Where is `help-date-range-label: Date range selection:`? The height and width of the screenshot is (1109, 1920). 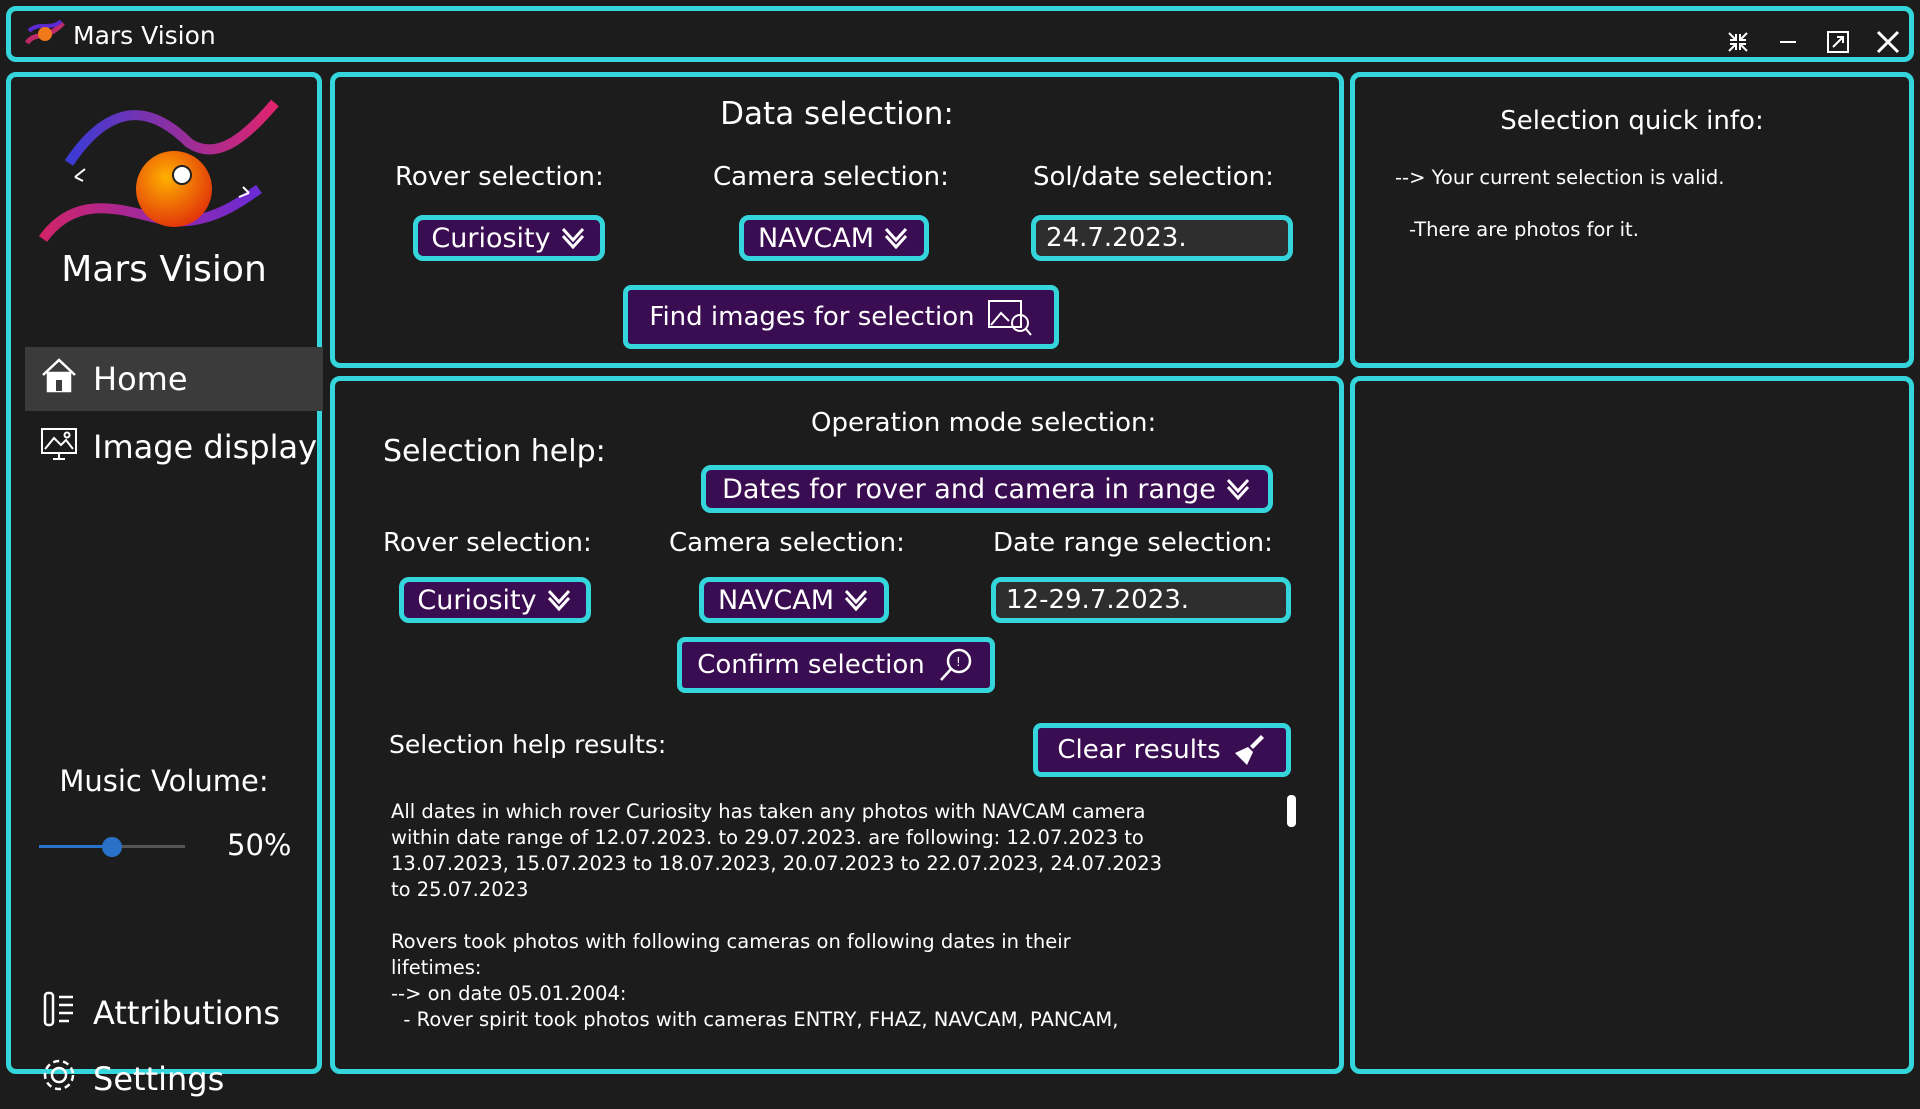 help-date-range-label: Date range selection: is located at coordinates (1133, 543).